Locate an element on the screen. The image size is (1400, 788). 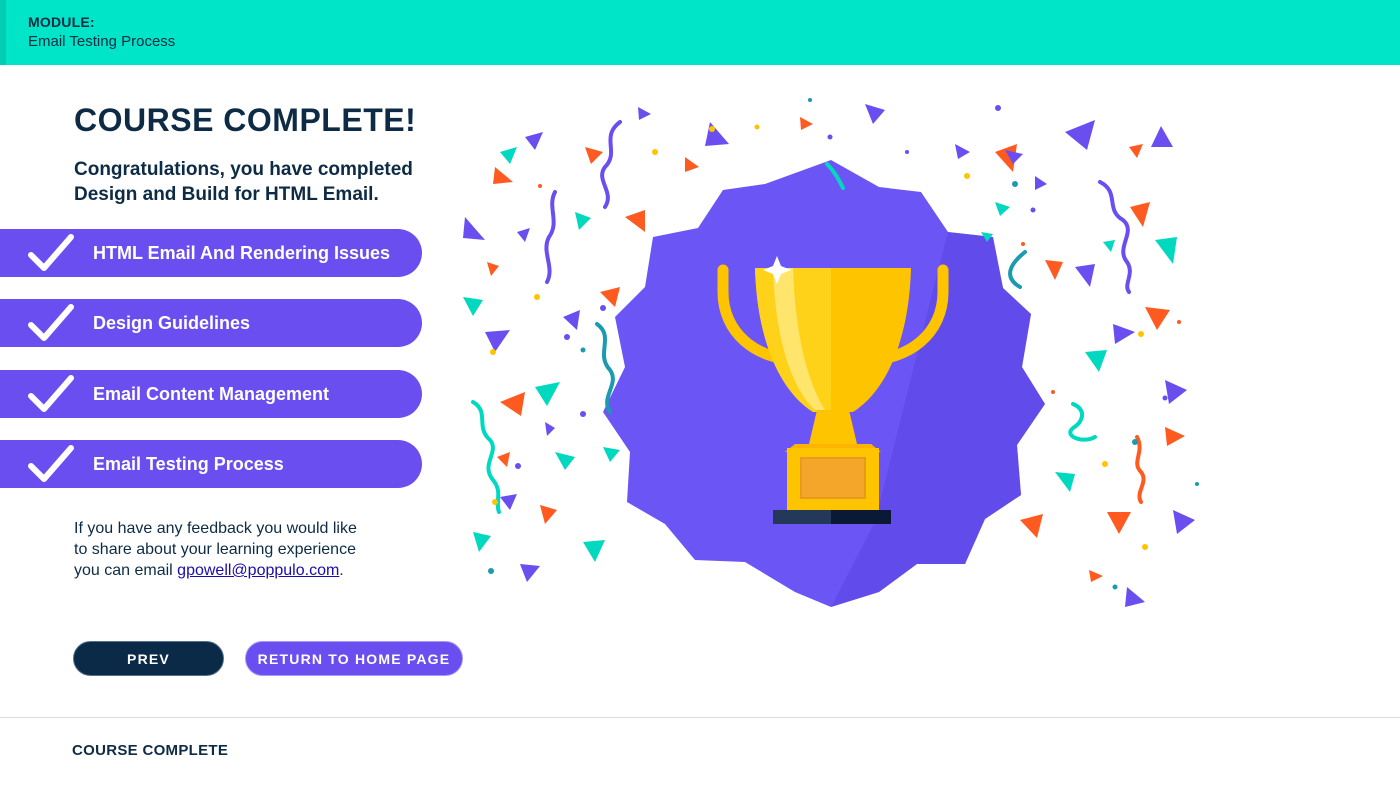
feedback-suffix: . is located at coordinates (341, 570).